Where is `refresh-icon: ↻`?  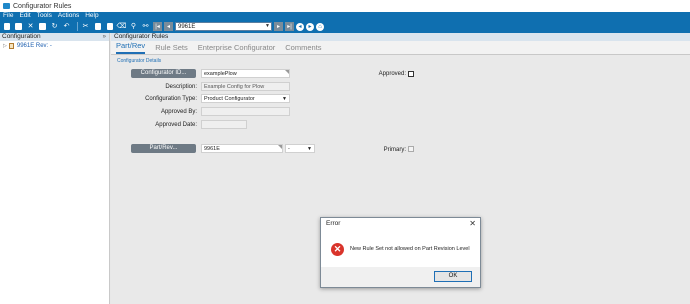 refresh-icon: ↻ is located at coordinates (54, 26).